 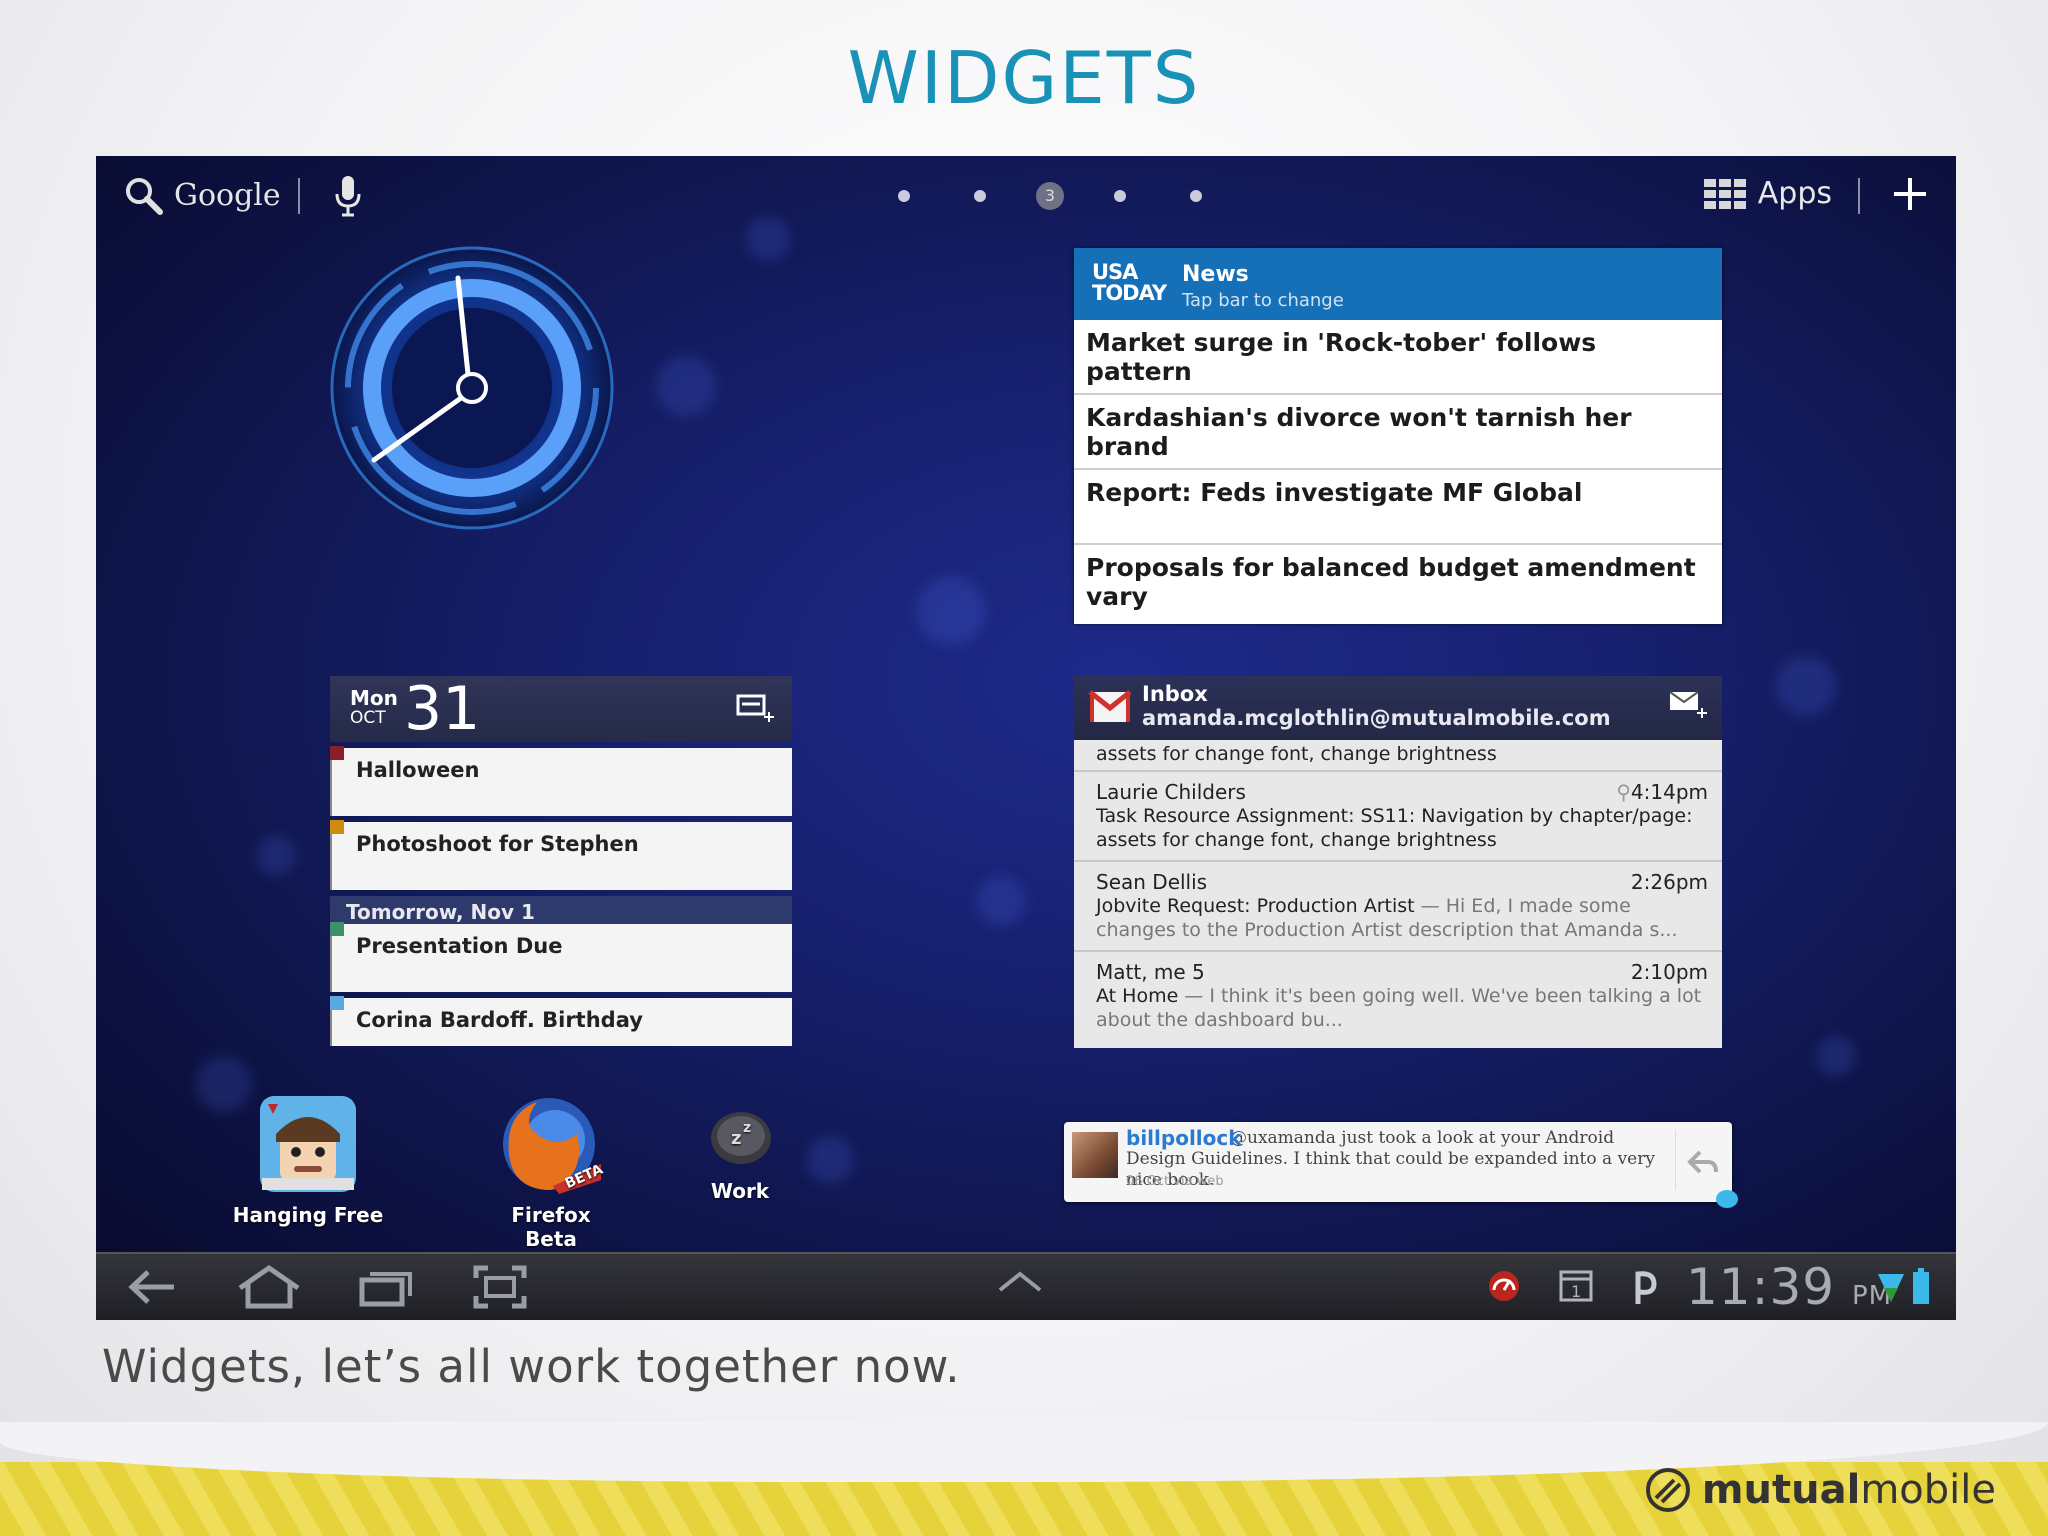 I want to click on add-widget-button, so click(x=1910, y=196).